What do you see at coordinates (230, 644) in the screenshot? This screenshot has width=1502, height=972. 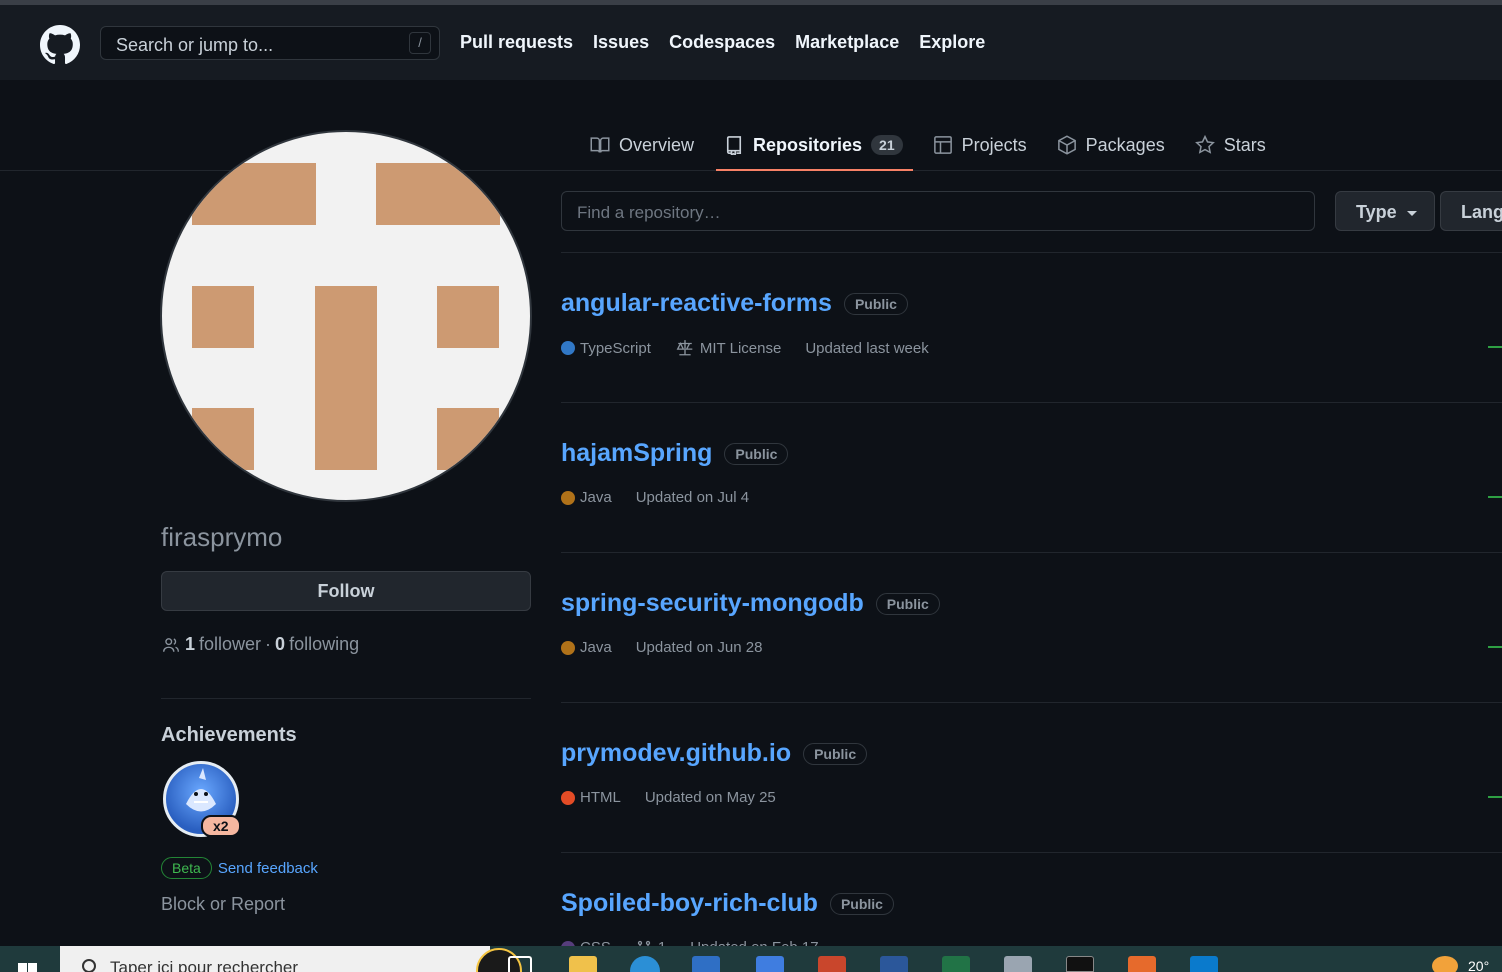 I see `followers-link: follower` at bounding box center [230, 644].